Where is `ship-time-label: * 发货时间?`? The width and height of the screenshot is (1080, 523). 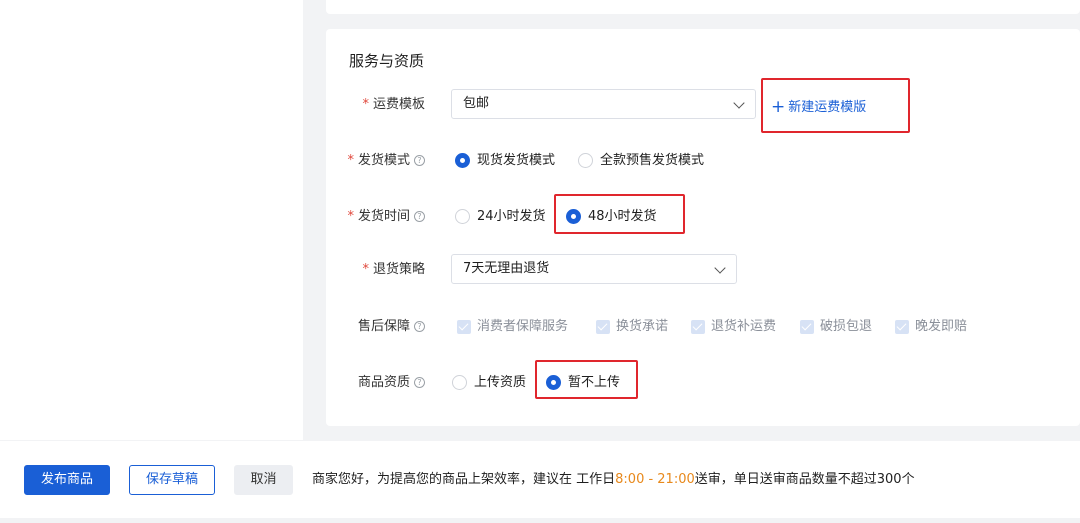
ship-time-label: * 发货时间? is located at coordinates (386, 217).